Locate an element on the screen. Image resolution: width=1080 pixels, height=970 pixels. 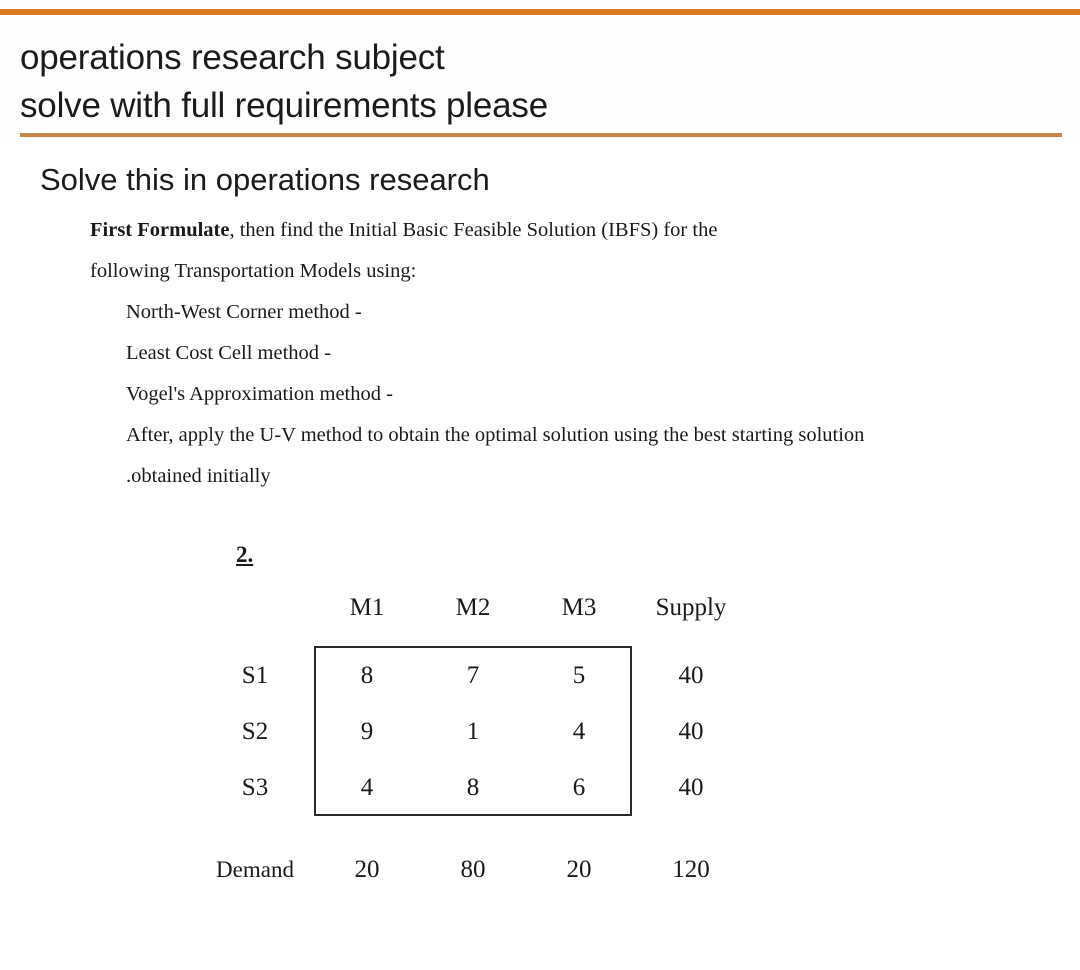
table-row: S2 9 1 4 40 is located at coordinates (476, 732).